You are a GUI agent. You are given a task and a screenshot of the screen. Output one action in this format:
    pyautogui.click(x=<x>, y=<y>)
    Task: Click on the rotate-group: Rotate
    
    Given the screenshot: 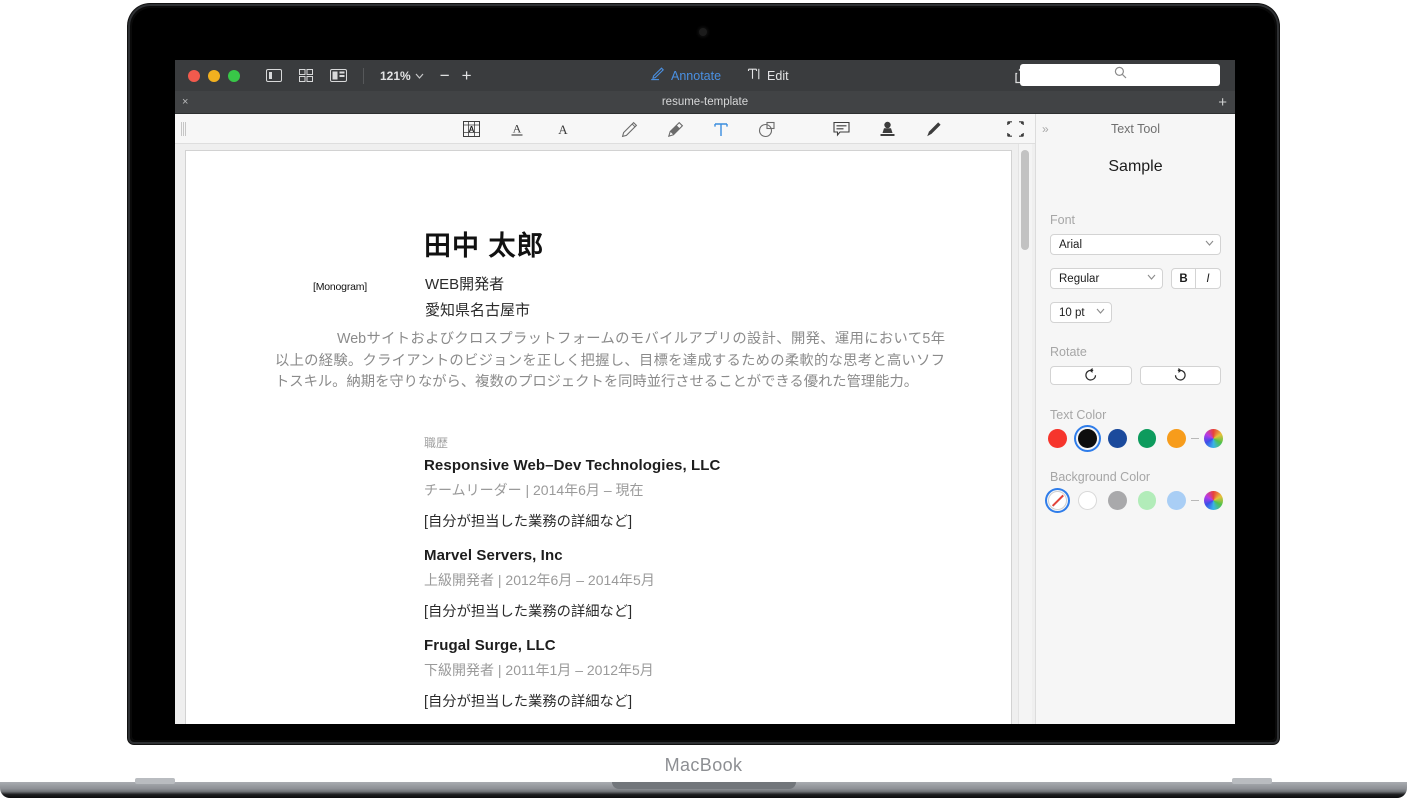 What is the action you would take?
    pyautogui.click(x=1135, y=365)
    